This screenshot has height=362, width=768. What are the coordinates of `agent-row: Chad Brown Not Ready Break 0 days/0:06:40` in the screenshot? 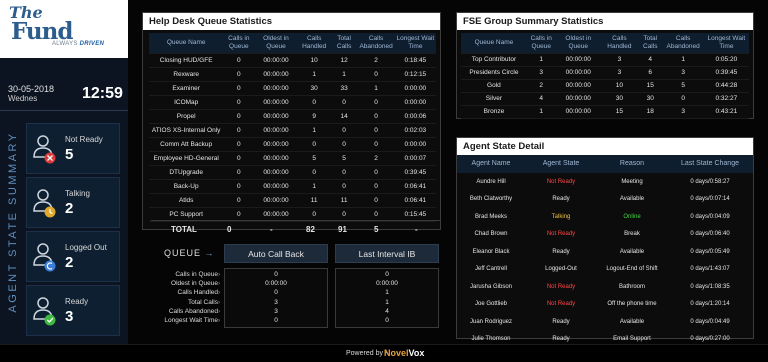 It's located at (605, 235).